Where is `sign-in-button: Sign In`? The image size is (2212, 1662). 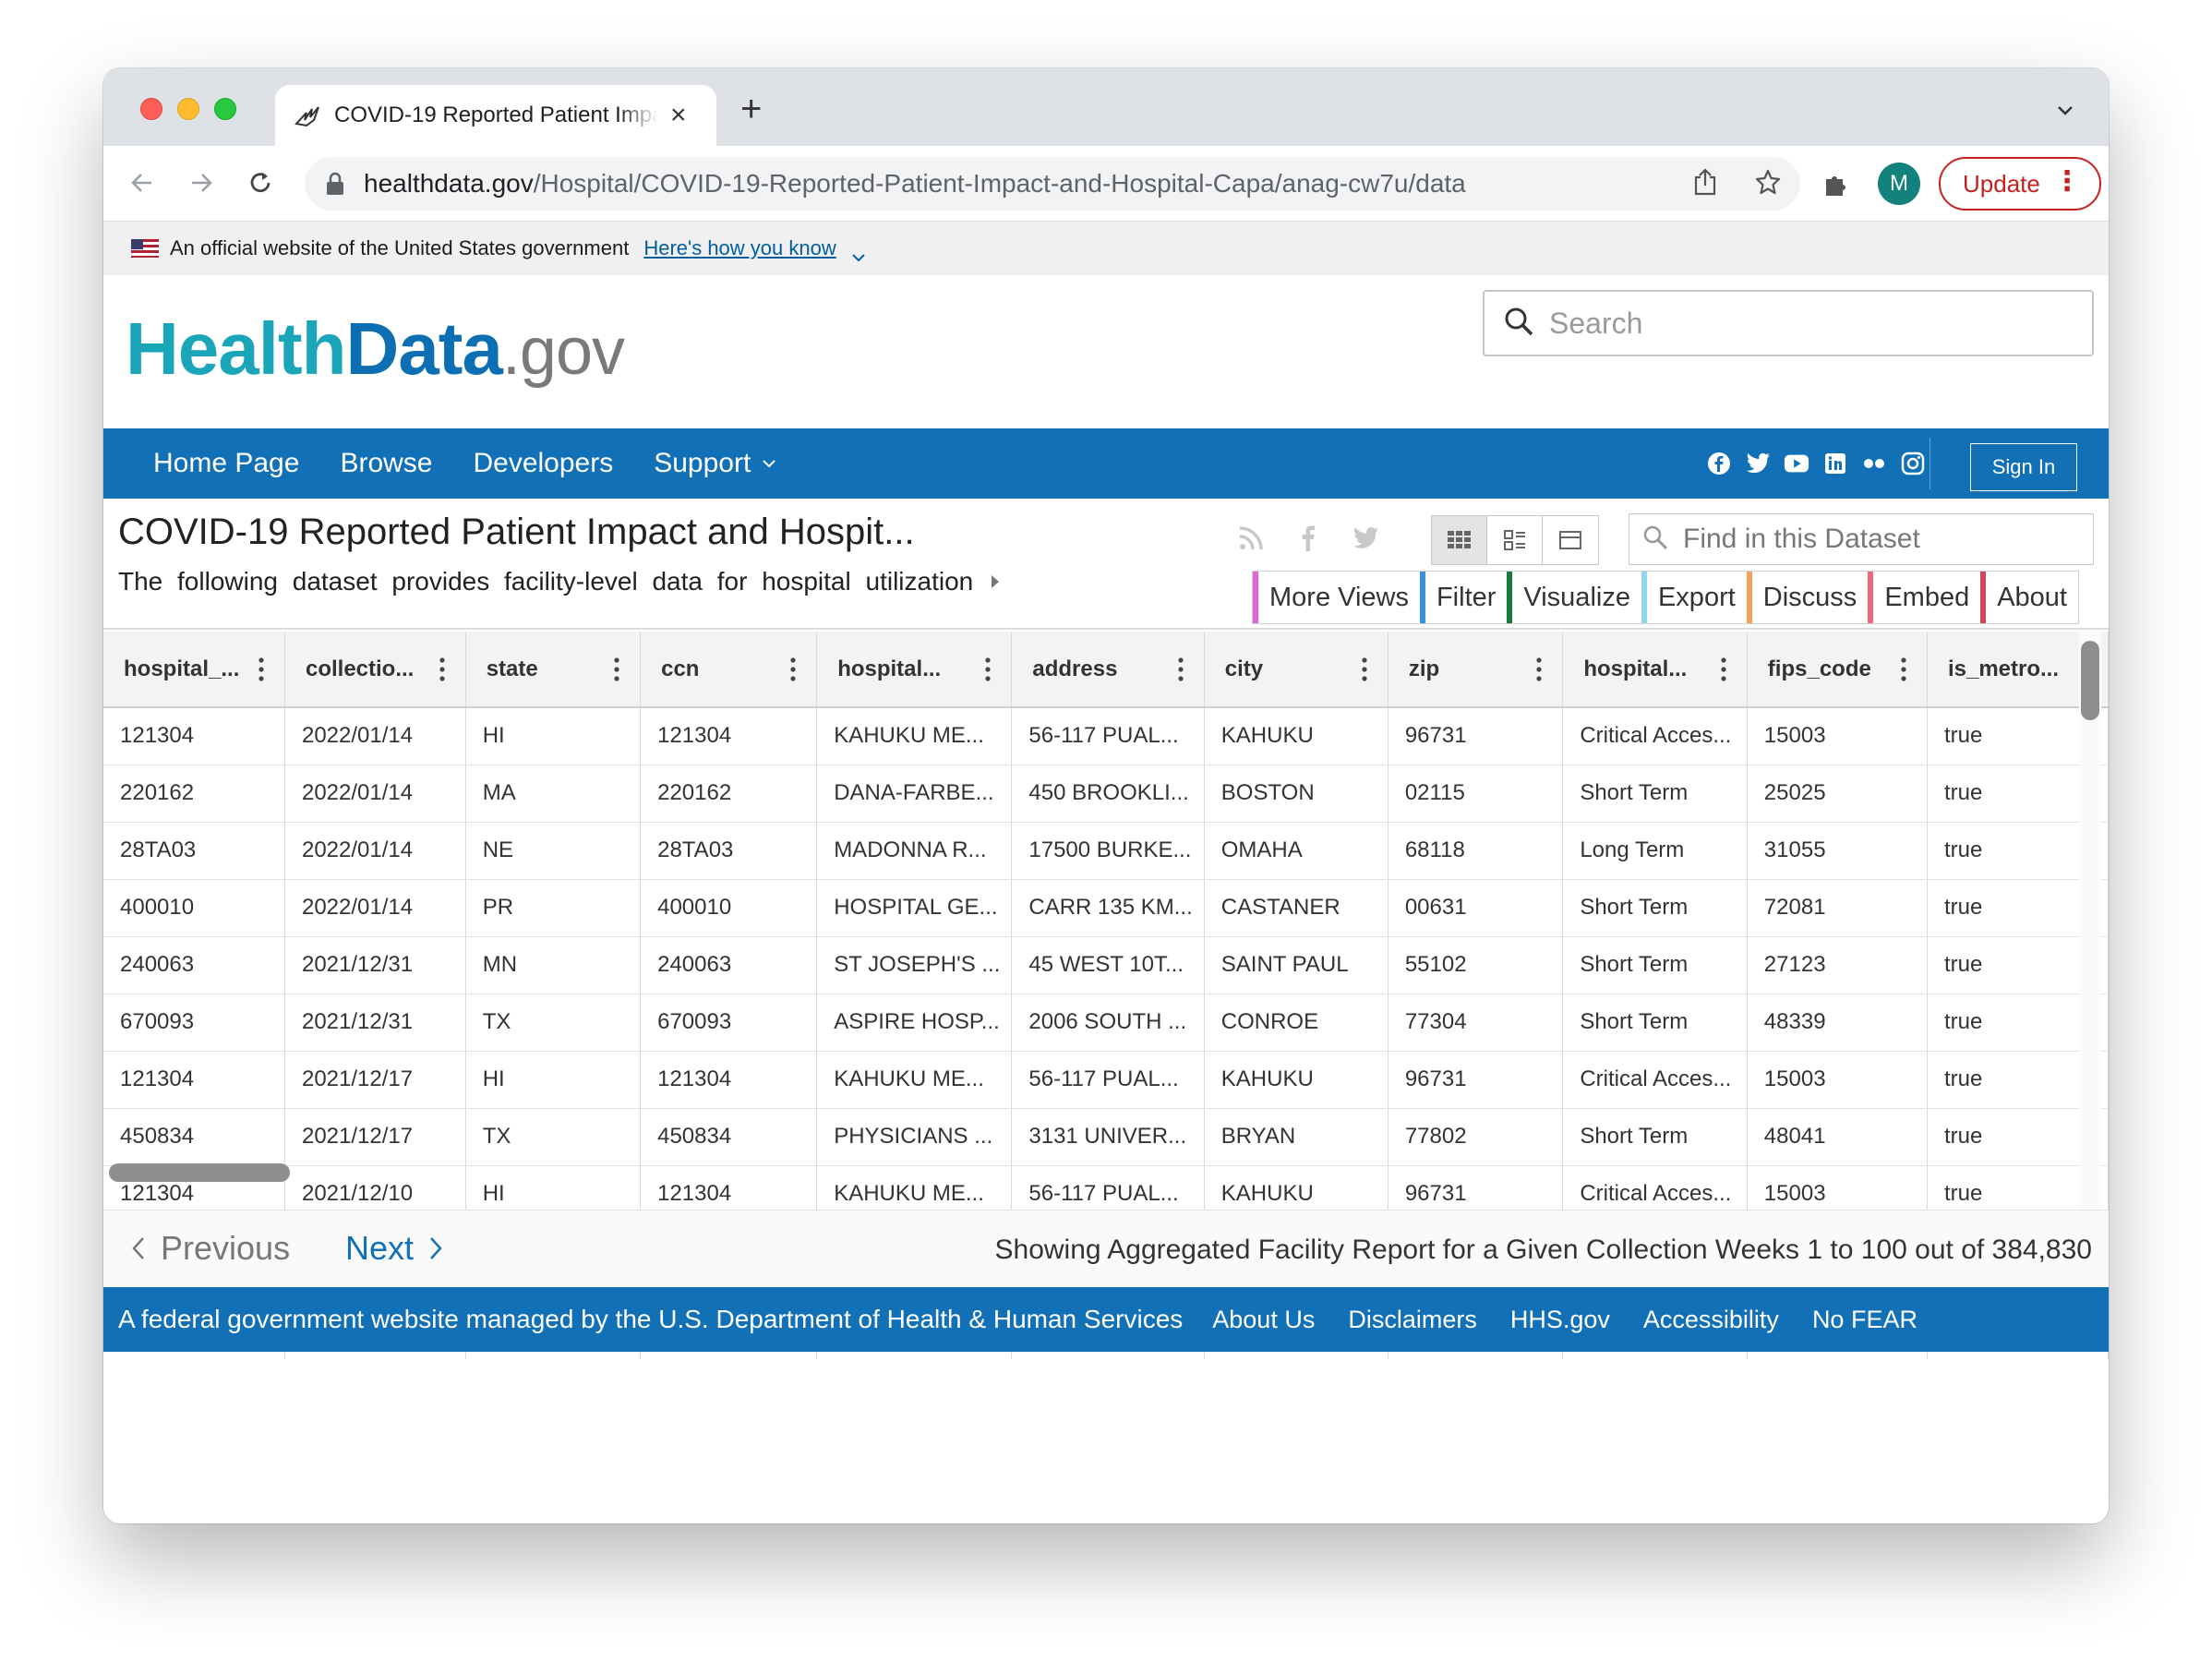
sign-in-button: Sign In is located at coordinates (2023, 467).